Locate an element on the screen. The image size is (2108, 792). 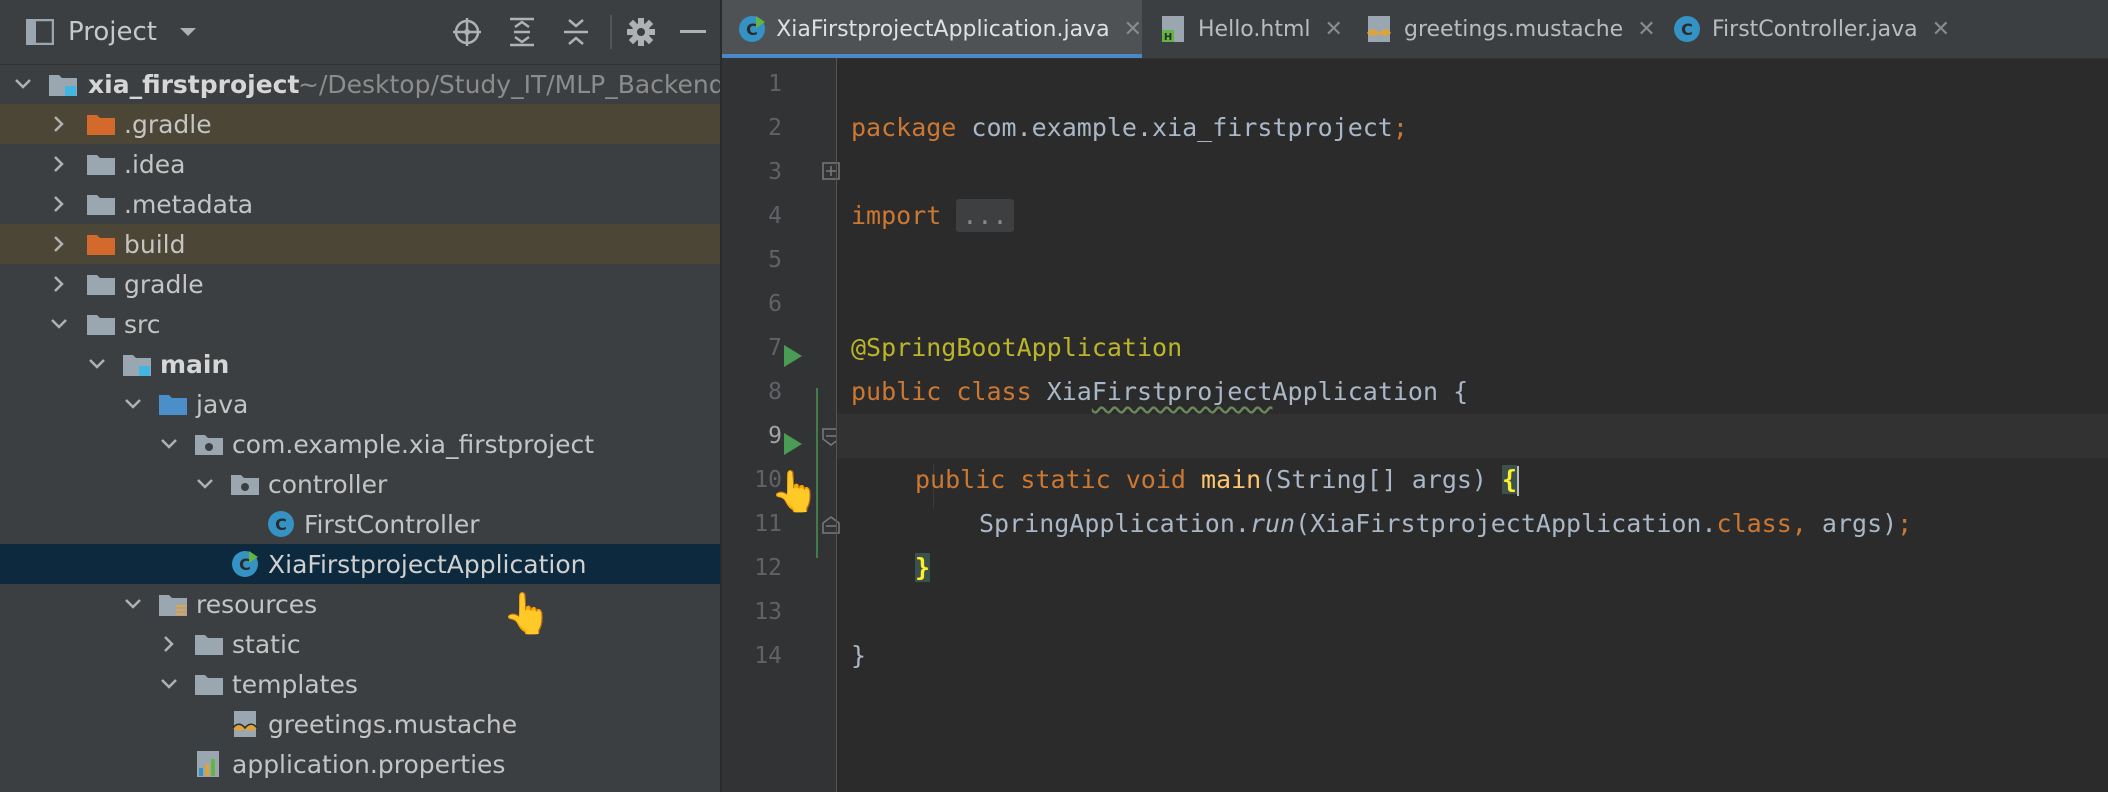
tree-item-package: com.example.xia_firstproject is located at coordinates (360, 444).